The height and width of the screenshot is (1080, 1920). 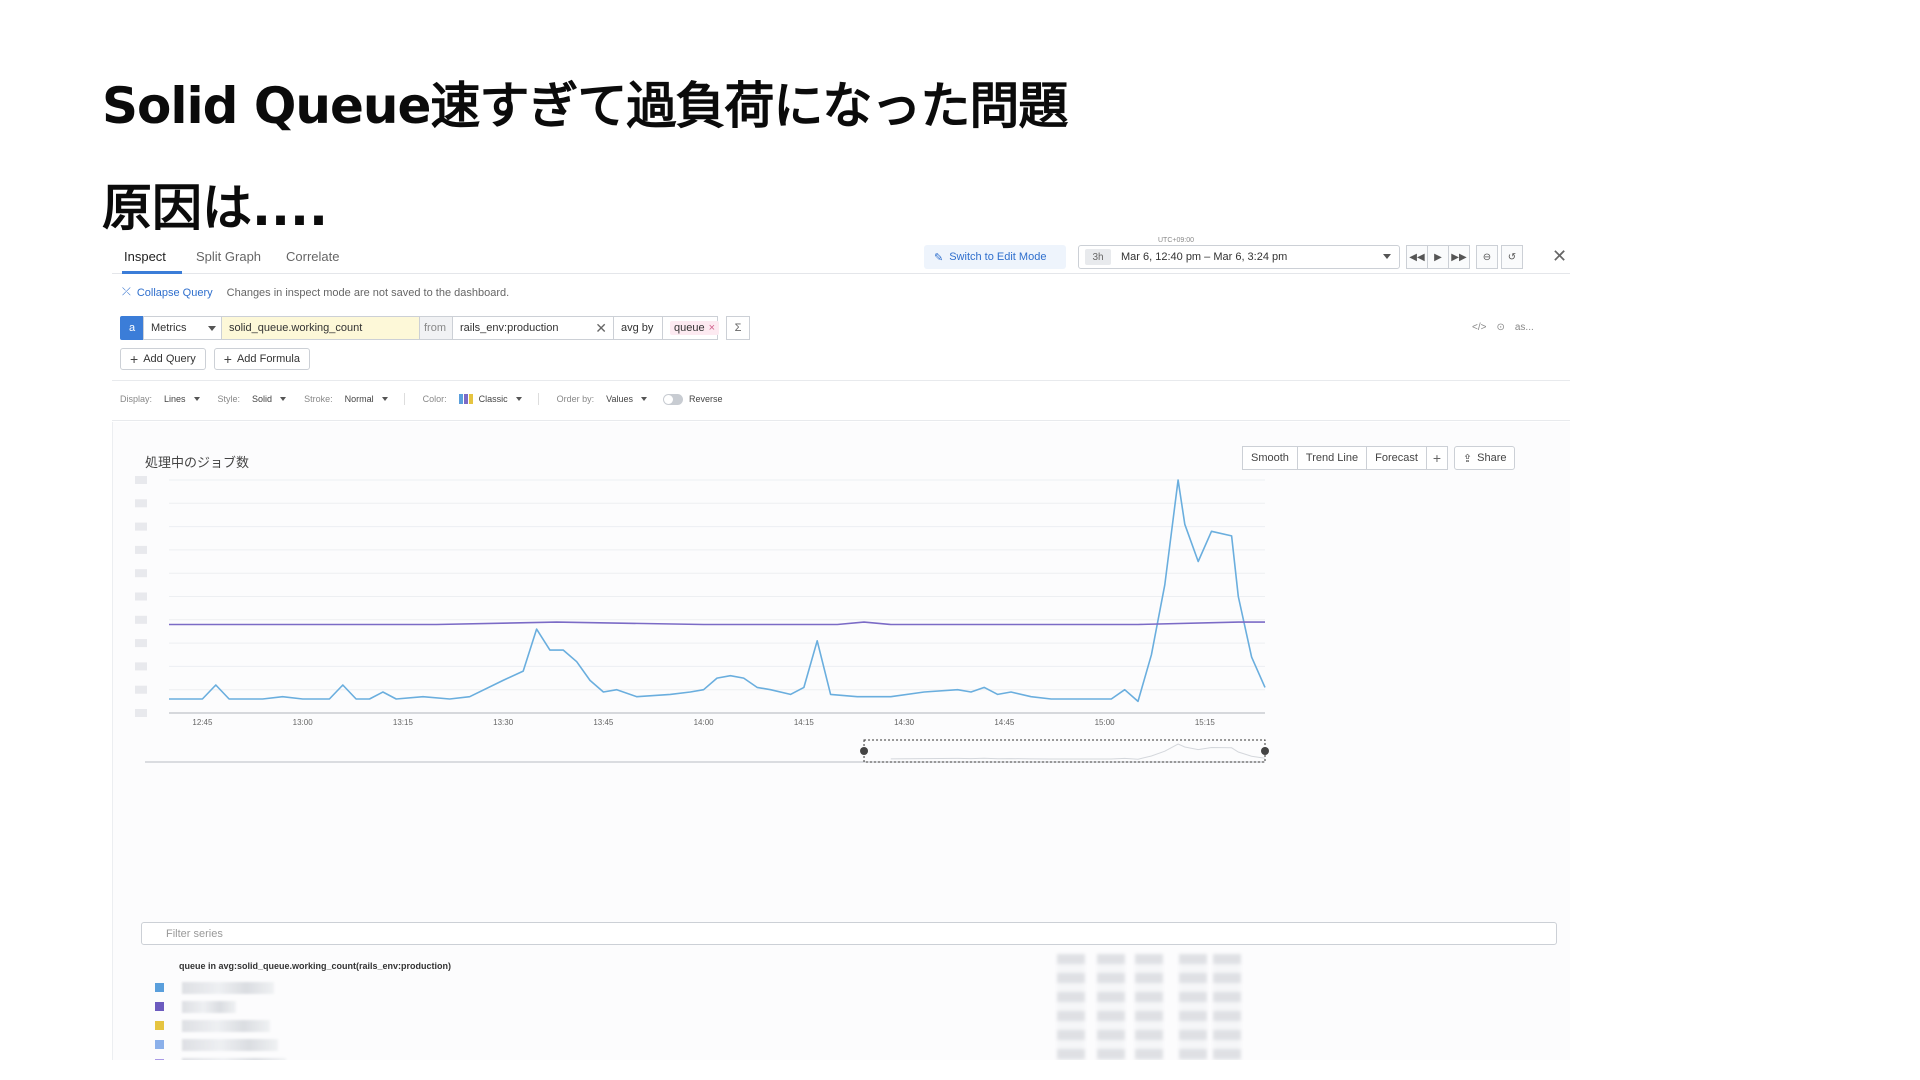 I want to click on data-source-select: Metrics, so click(x=182, y=328).